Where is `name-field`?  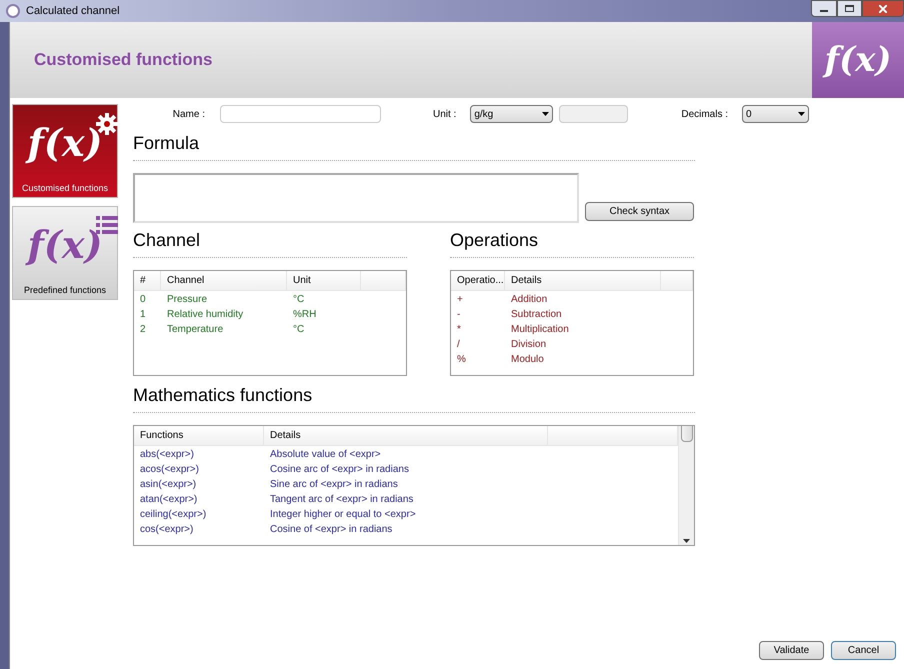
name-field is located at coordinates (300, 114).